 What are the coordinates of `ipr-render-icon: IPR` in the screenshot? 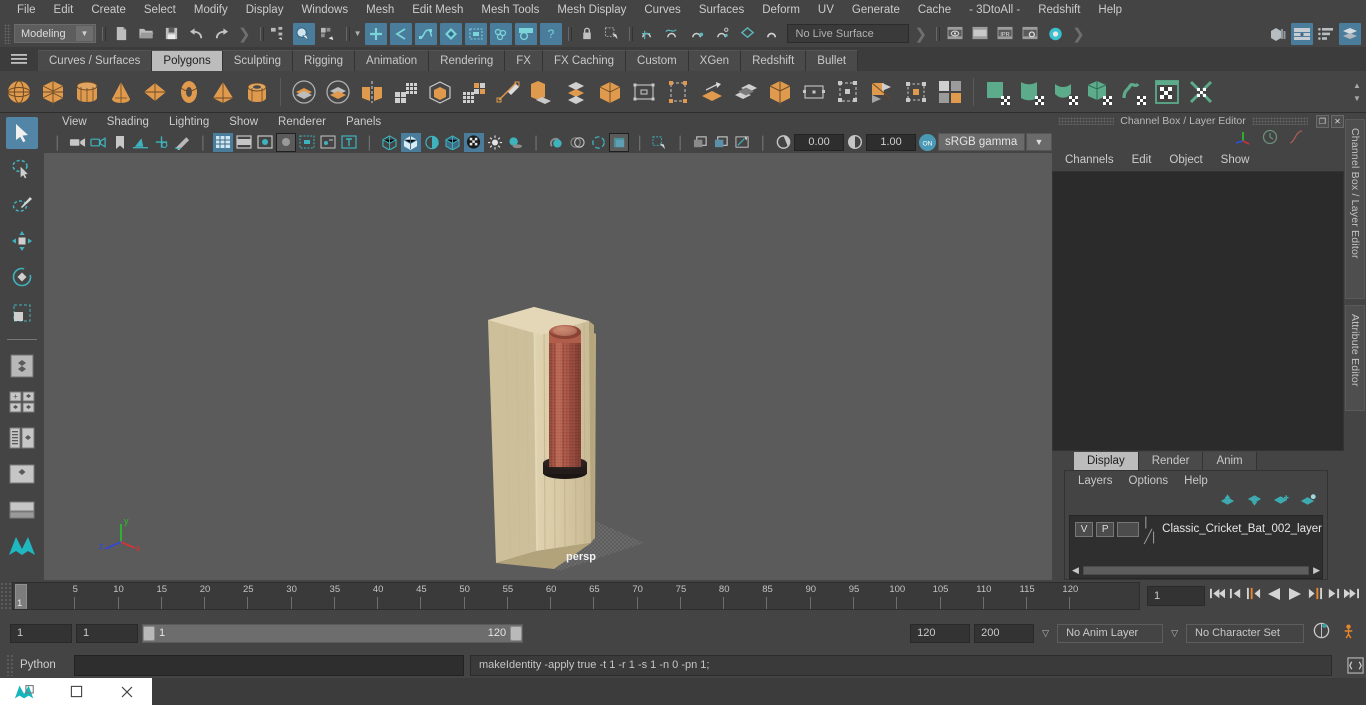 It's located at (1005, 34).